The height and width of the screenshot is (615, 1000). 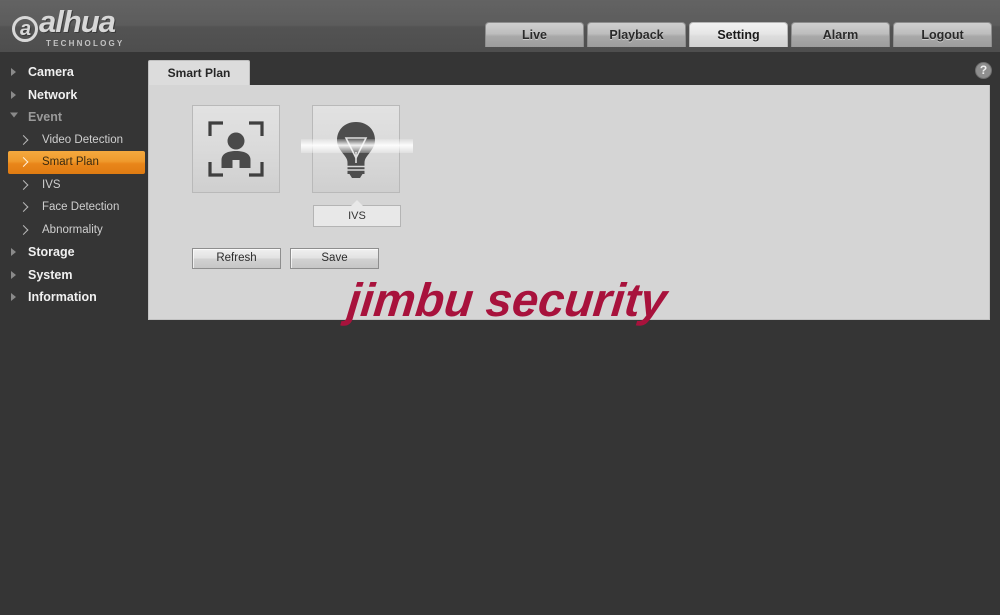 I want to click on logo-wordmark: a alhua, so click(x=102, y=24).